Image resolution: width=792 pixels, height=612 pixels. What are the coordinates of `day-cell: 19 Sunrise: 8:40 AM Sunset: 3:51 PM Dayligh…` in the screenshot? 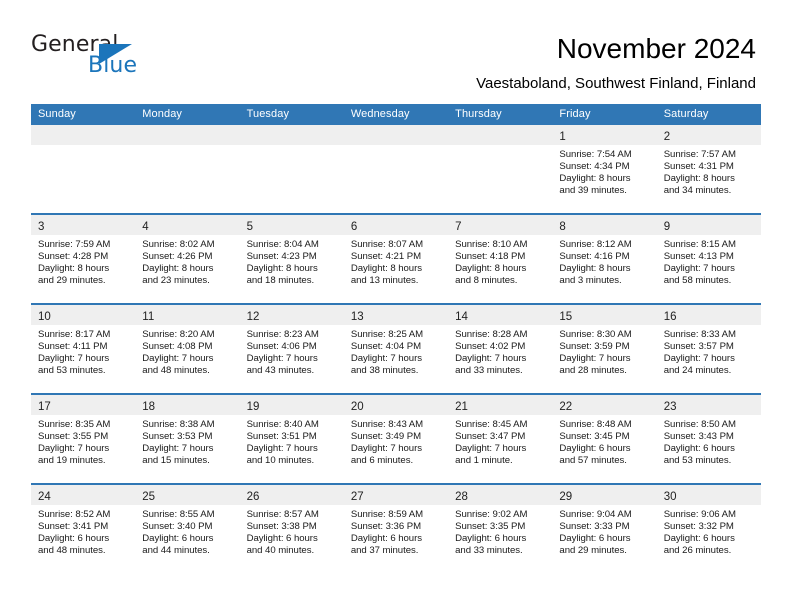 It's located at (291, 439).